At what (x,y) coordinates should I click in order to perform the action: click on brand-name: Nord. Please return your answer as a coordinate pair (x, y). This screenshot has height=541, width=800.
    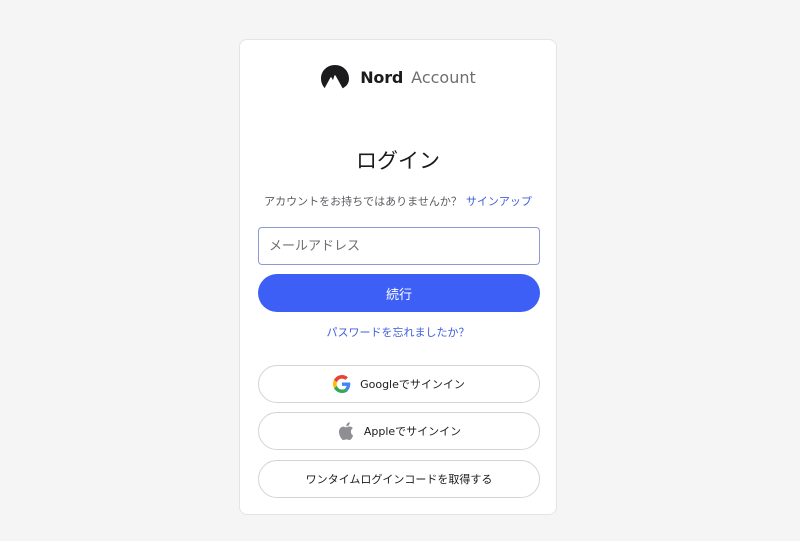
    Looking at the image, I should click on (382, 77).